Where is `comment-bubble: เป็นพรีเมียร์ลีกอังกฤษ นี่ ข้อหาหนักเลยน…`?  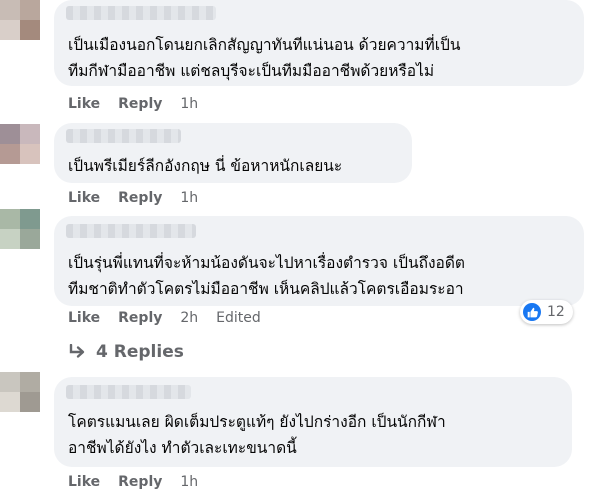
comment-bubble: เป็นพรีเมียร์ลีกอังกฤษ นี่ ข้อหาหนักเลยน… is located at coordinates (233, 153).